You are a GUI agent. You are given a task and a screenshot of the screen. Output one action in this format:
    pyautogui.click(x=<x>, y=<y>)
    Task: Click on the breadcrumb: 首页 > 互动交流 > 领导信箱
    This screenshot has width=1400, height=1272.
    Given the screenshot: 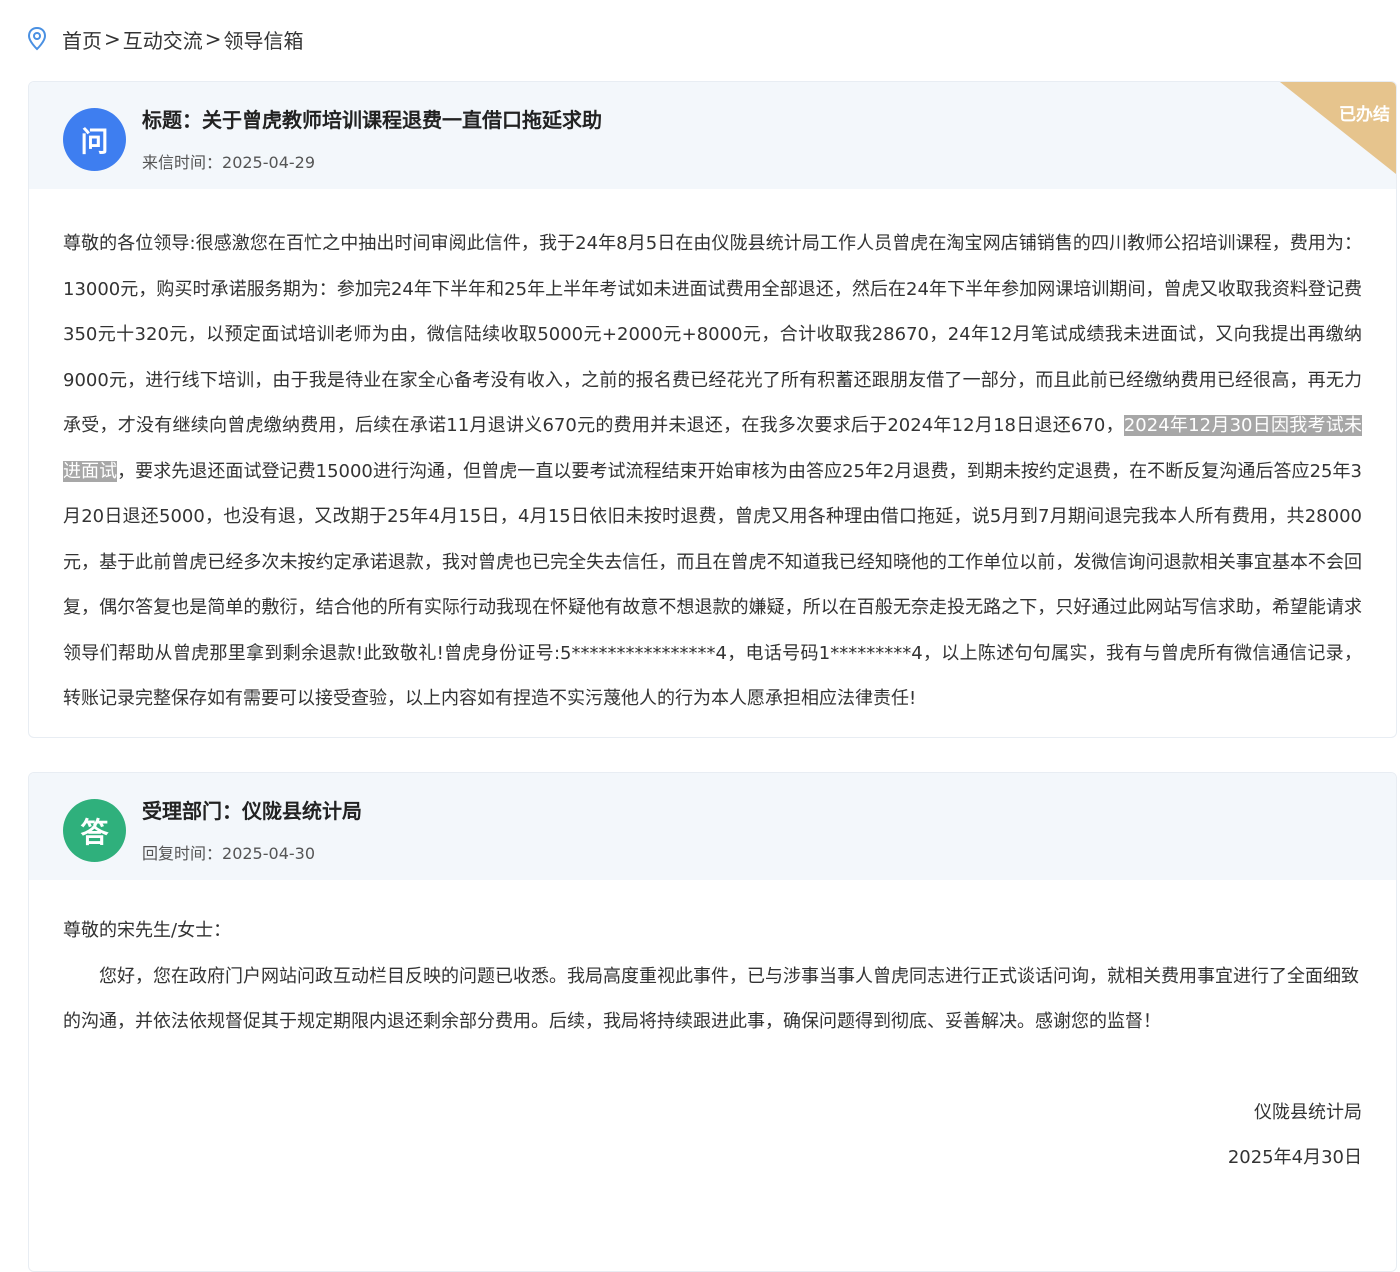 What is the action you would take?
    pyautogui.click(x=165, y=39)
    